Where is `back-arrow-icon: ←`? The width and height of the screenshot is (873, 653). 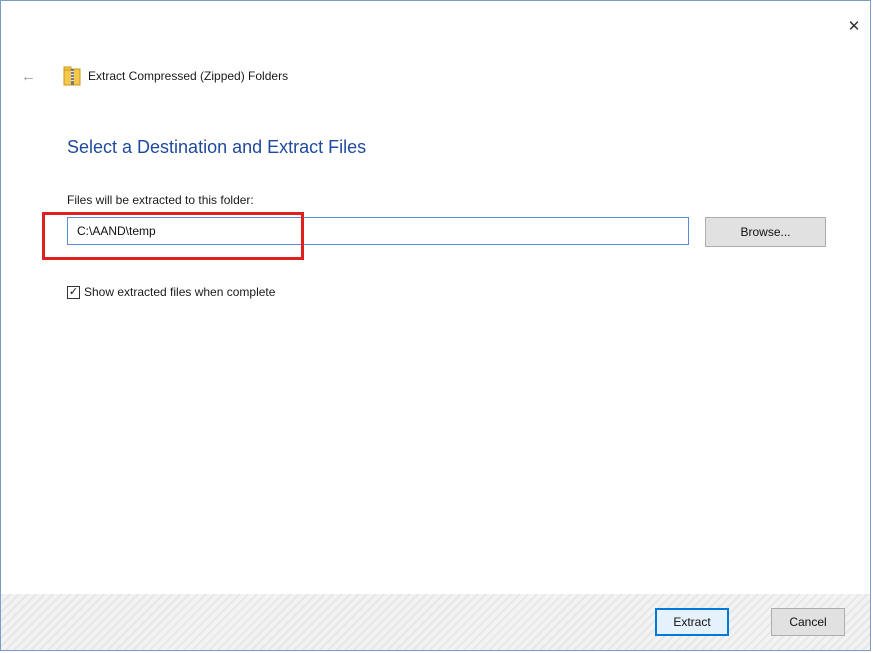
back-arrow-icon: ← is located at coordinates (30, 76).